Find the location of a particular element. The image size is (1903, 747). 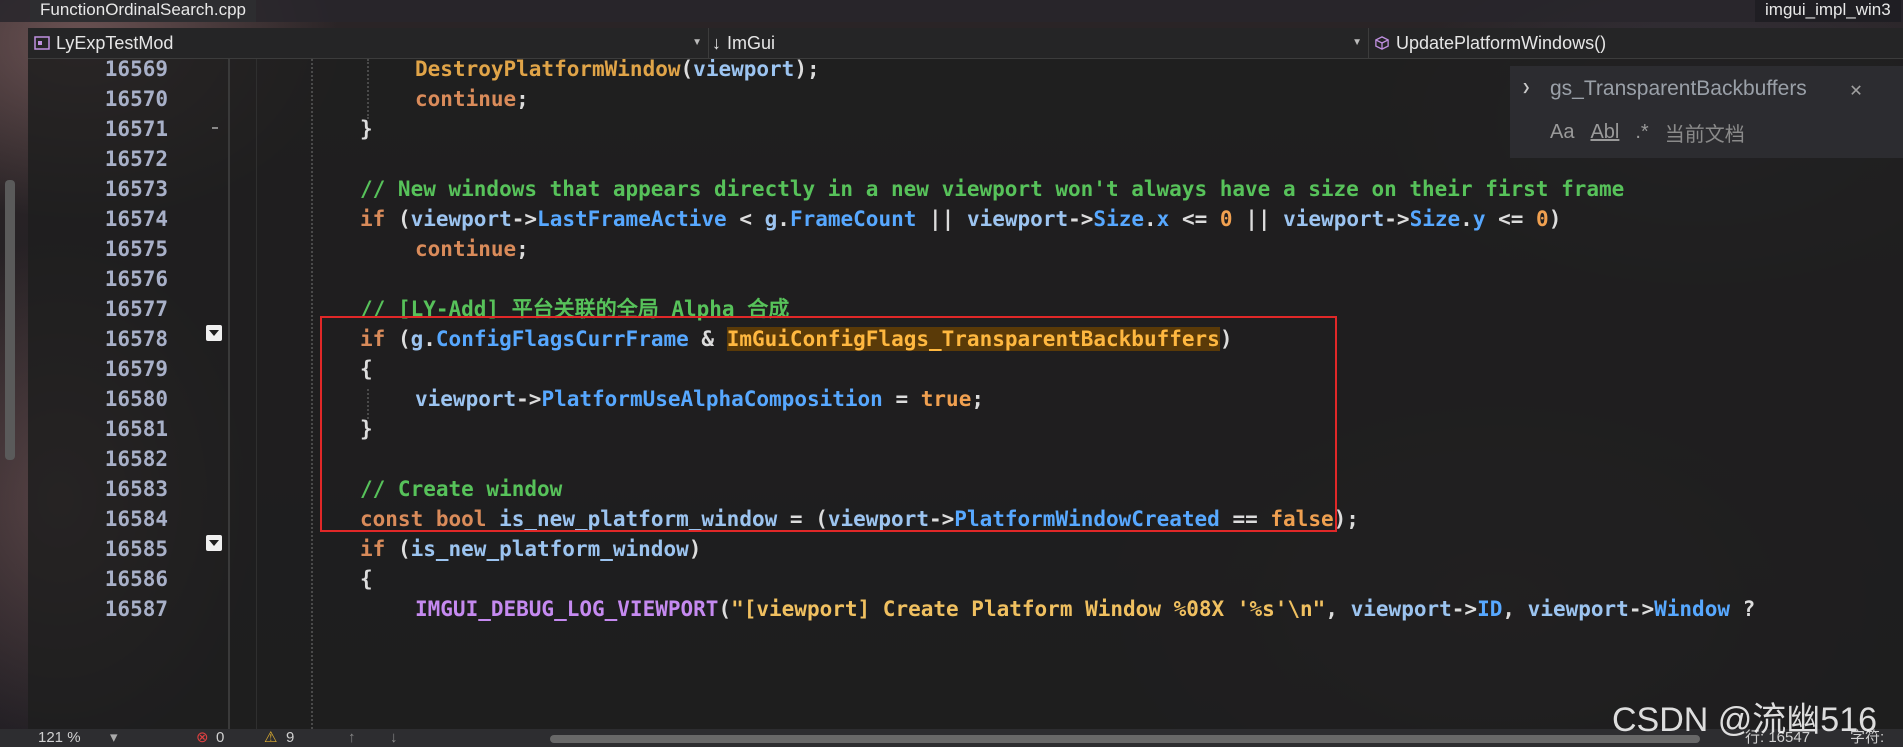

line-number: 16581 is located at coordinates (136, 429).